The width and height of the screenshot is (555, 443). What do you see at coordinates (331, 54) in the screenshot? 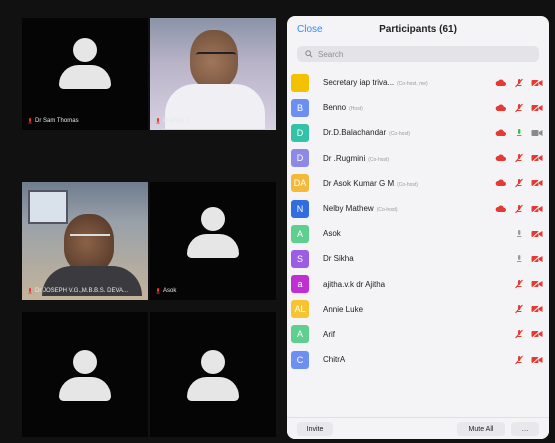
I see `search-placeholder: Search` at bounding box center [331, 54].